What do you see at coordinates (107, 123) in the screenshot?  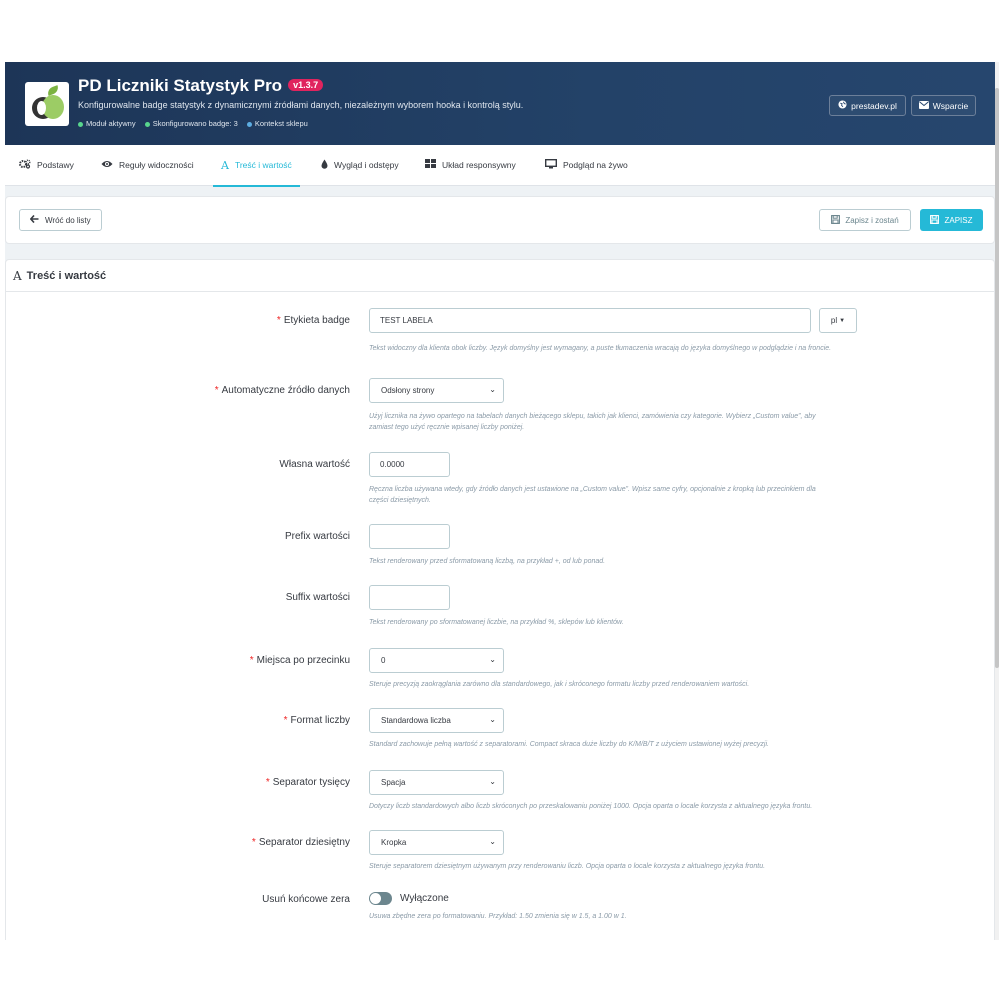 I see `status-module-active: Moduł aktywny` at bounding box center [107, 123].